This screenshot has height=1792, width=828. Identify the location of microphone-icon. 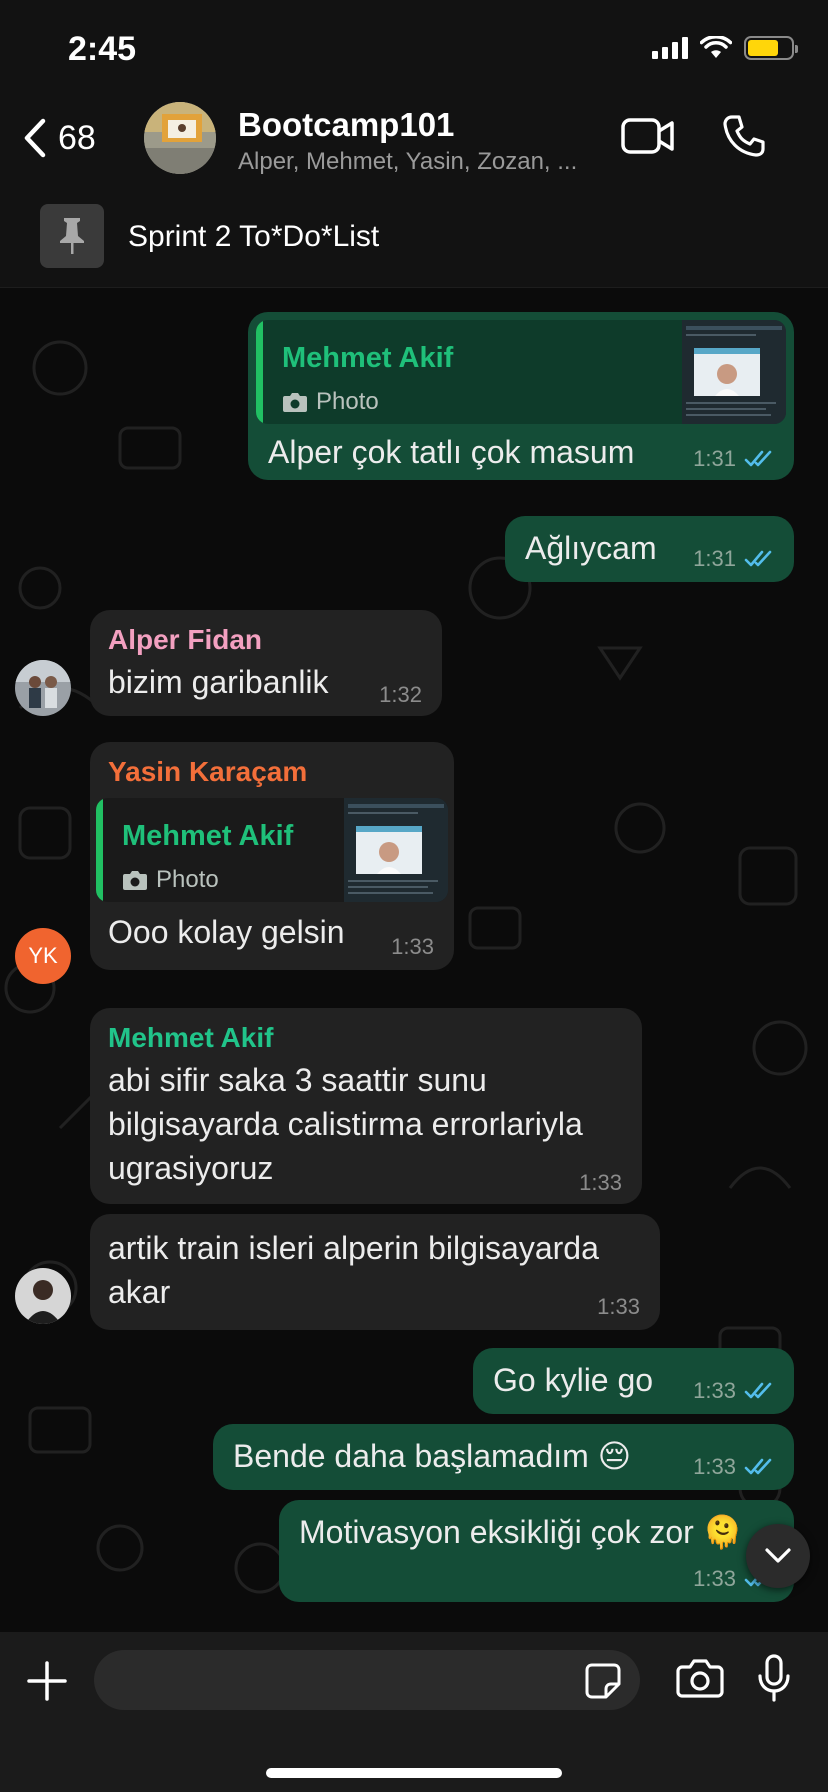
(774, 1678).